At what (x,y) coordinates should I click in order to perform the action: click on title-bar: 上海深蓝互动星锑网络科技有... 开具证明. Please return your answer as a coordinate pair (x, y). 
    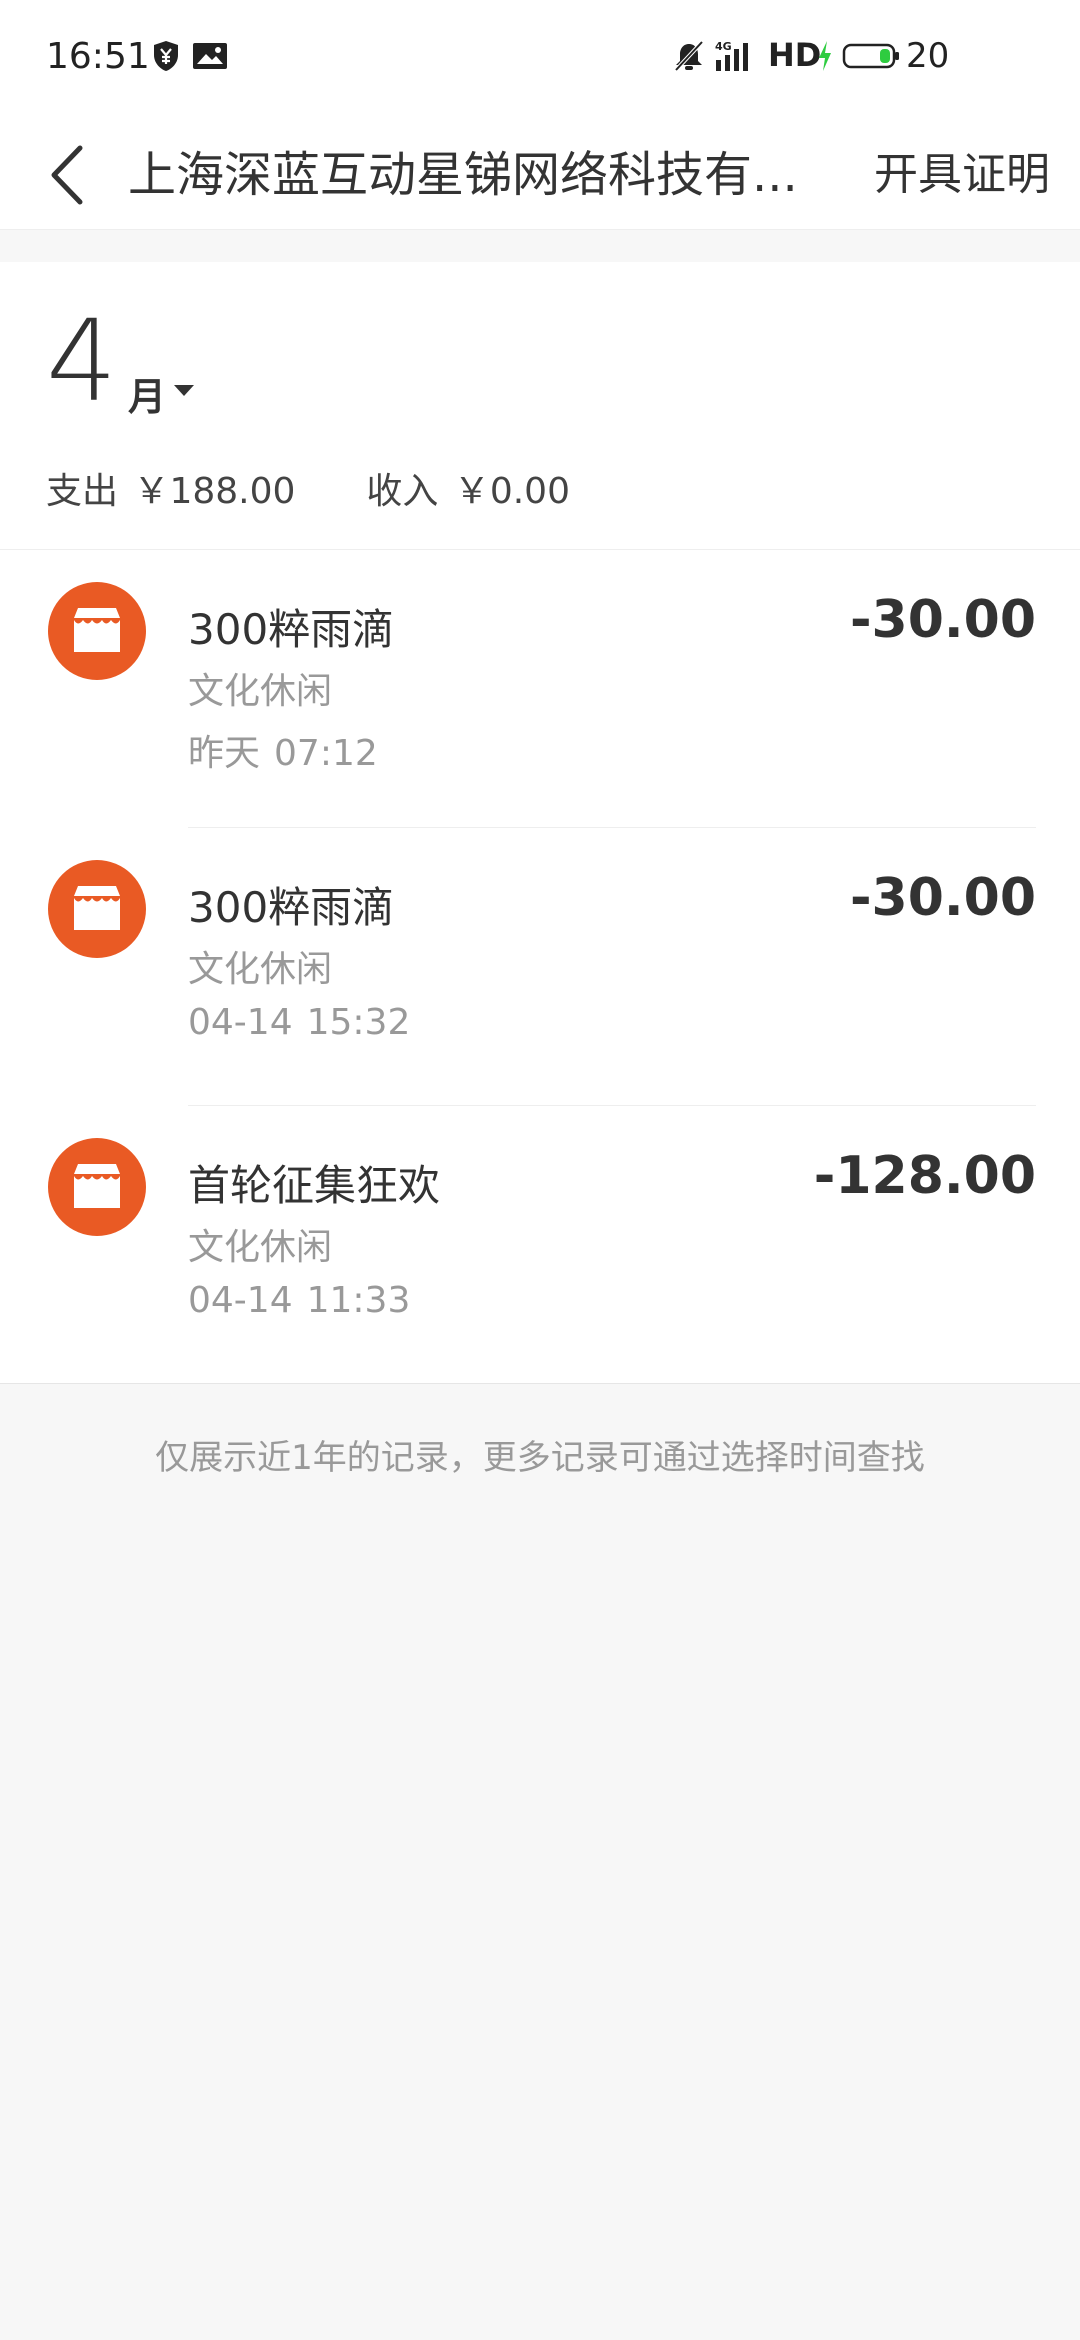
    Looking at the image, I should click on (540, 175).